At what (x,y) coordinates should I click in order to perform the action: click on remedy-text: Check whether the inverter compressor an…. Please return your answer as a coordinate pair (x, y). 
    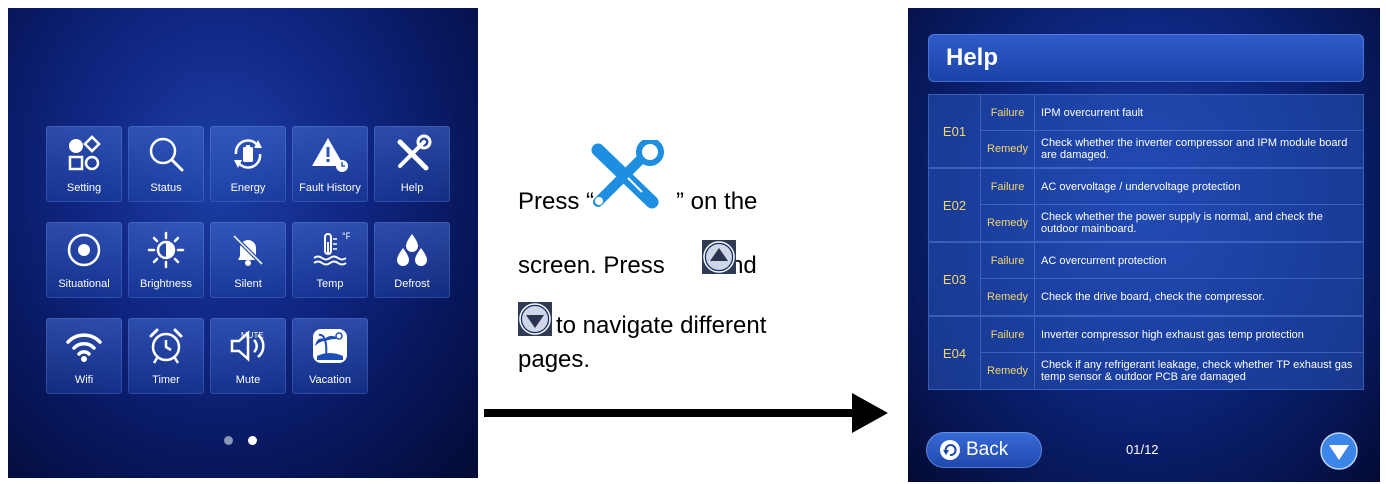
    Looking at the image, I should click on (1194, 149).